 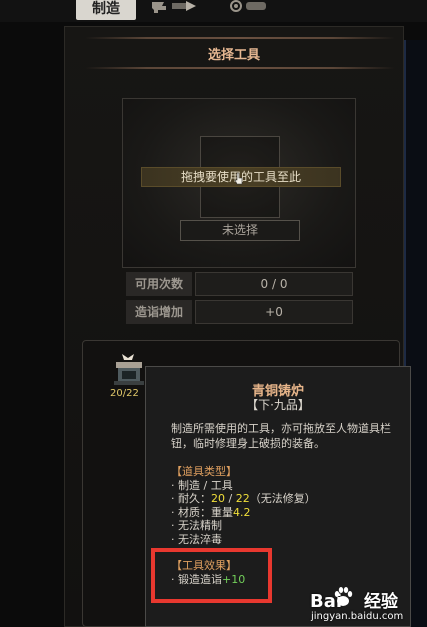 What do you see at coordinates (240, 38) in the screenshot?
I see `title-divider-top` at bounding box center [240, 38].